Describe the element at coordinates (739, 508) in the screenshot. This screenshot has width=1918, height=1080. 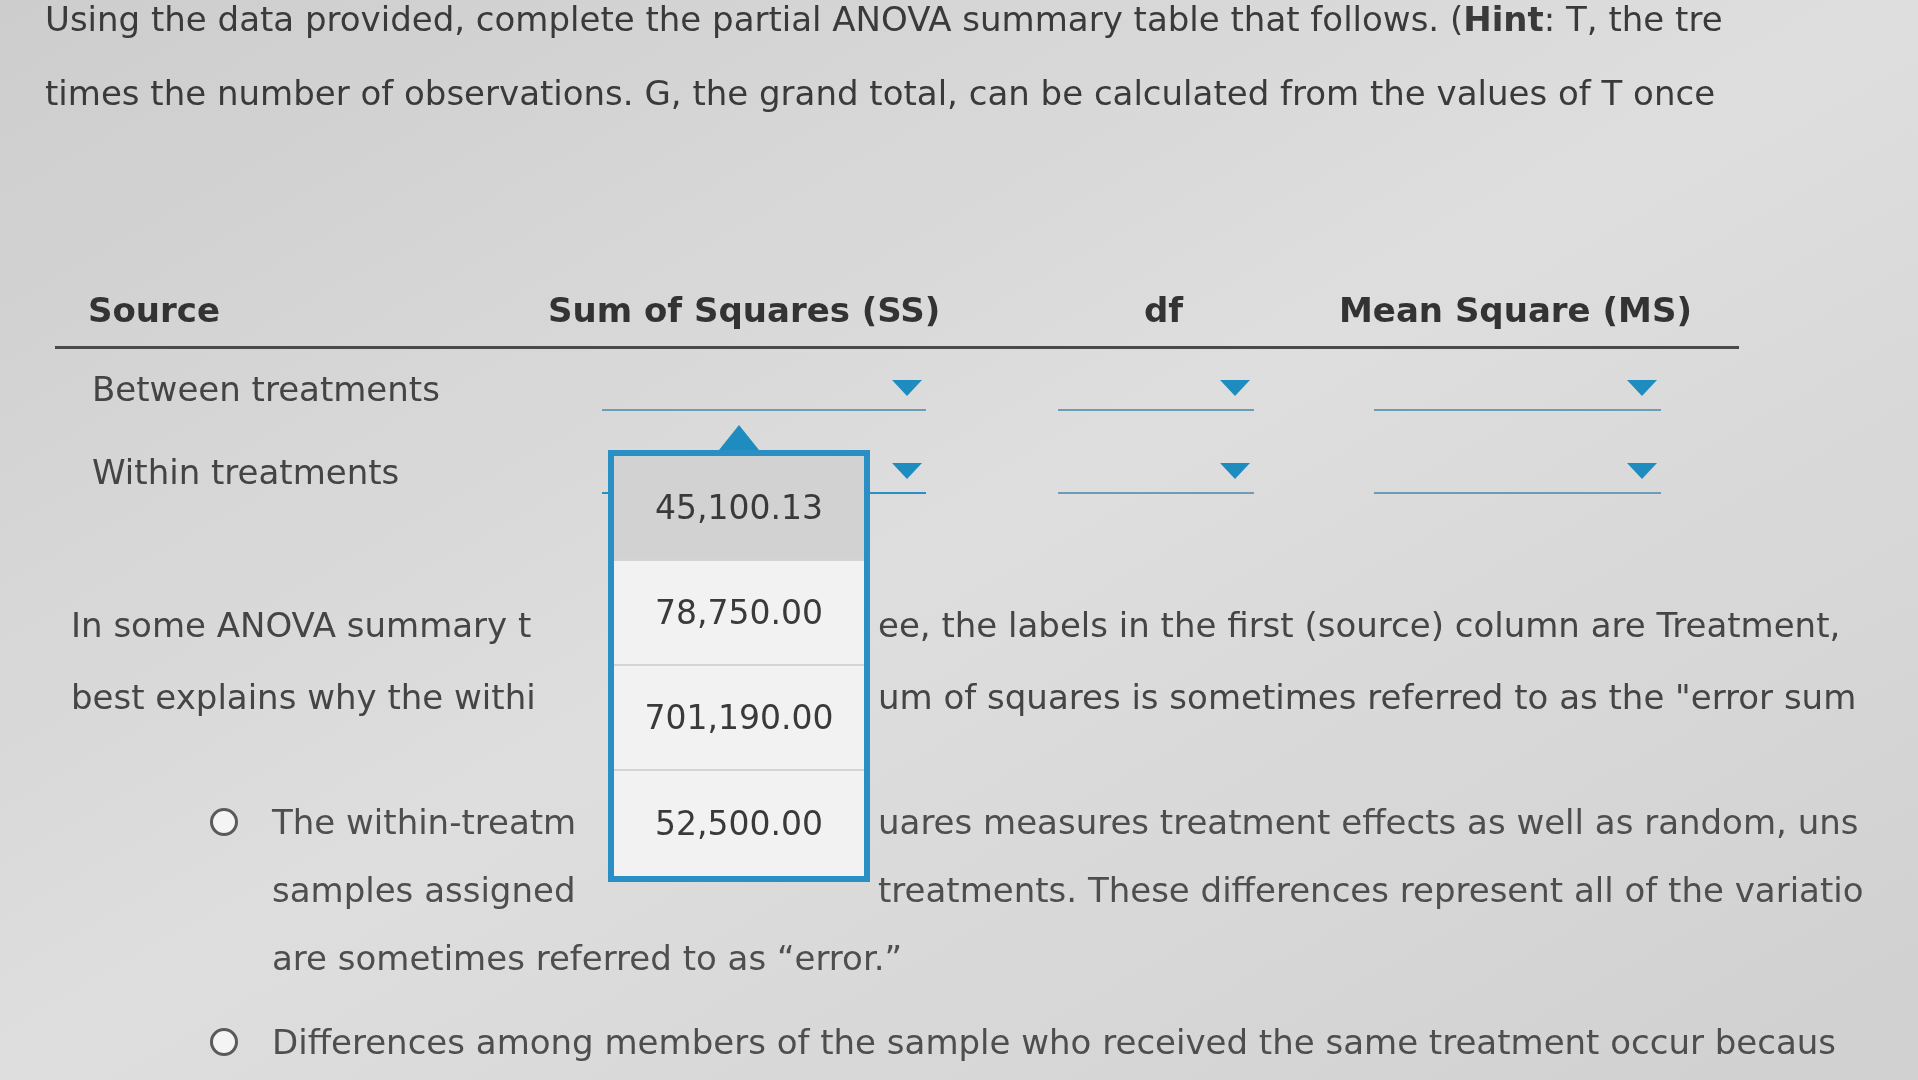
I see `dropdown-option: 45,100.13` at that location.